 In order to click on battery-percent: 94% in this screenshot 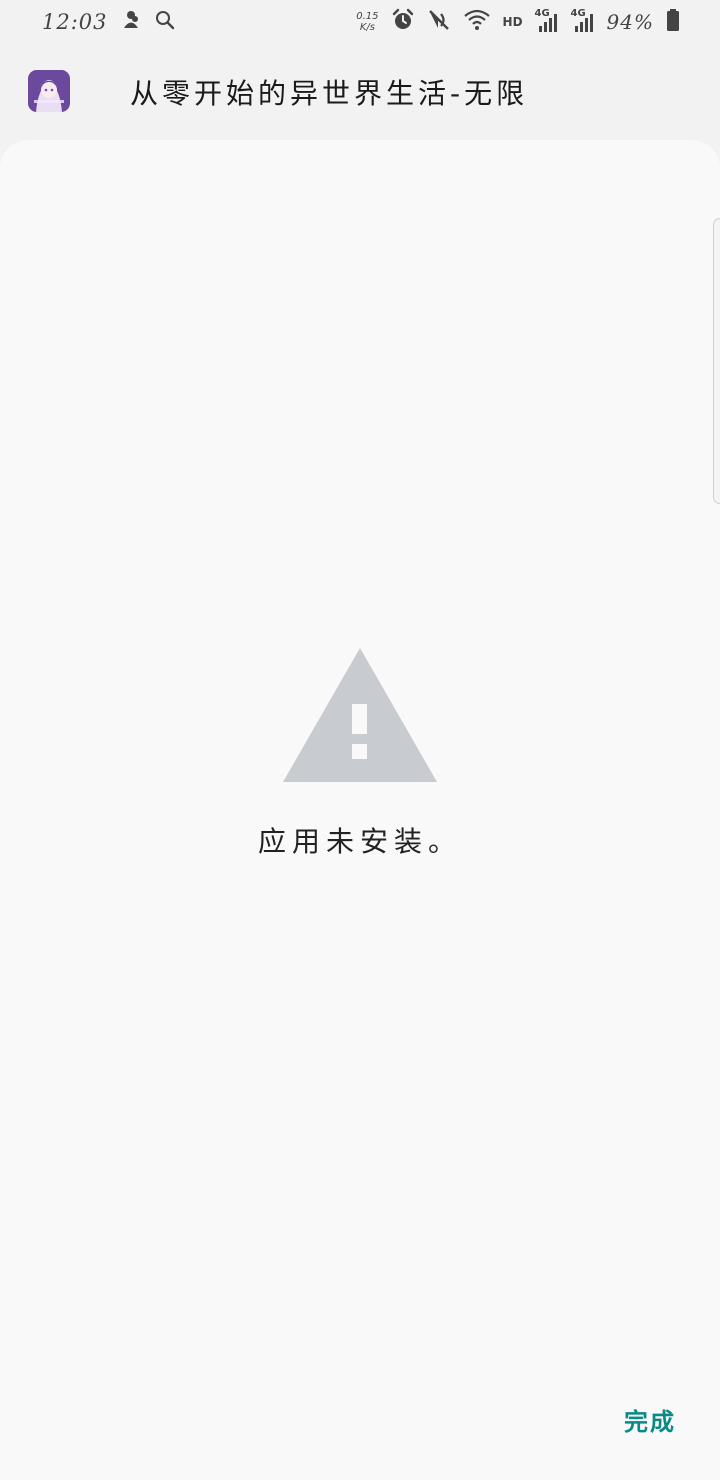, I will do `click(630, 22)`.